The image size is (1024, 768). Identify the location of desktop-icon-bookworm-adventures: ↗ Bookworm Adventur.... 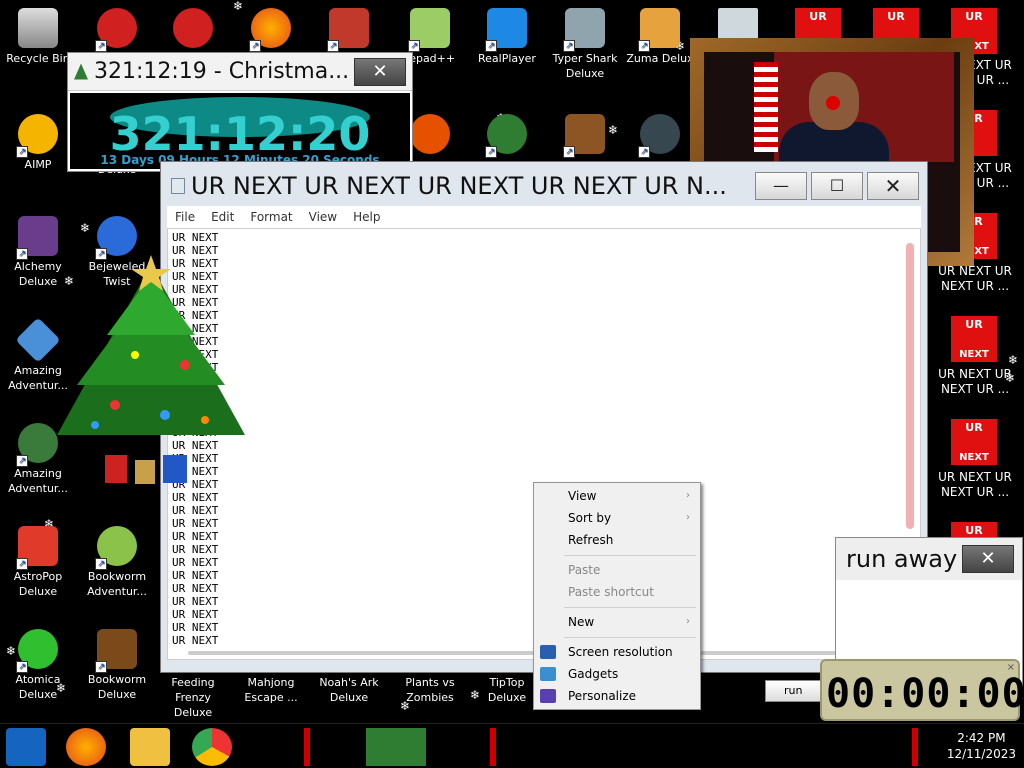
(117, 560).